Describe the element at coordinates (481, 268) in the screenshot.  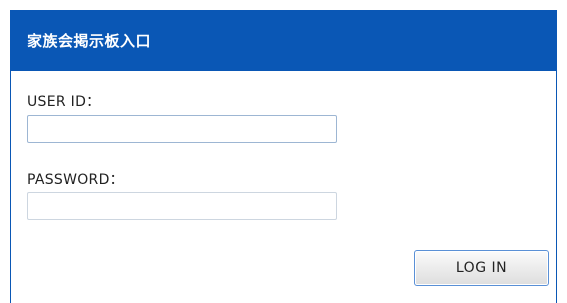
I see `login-button: LOG IN` at that location.